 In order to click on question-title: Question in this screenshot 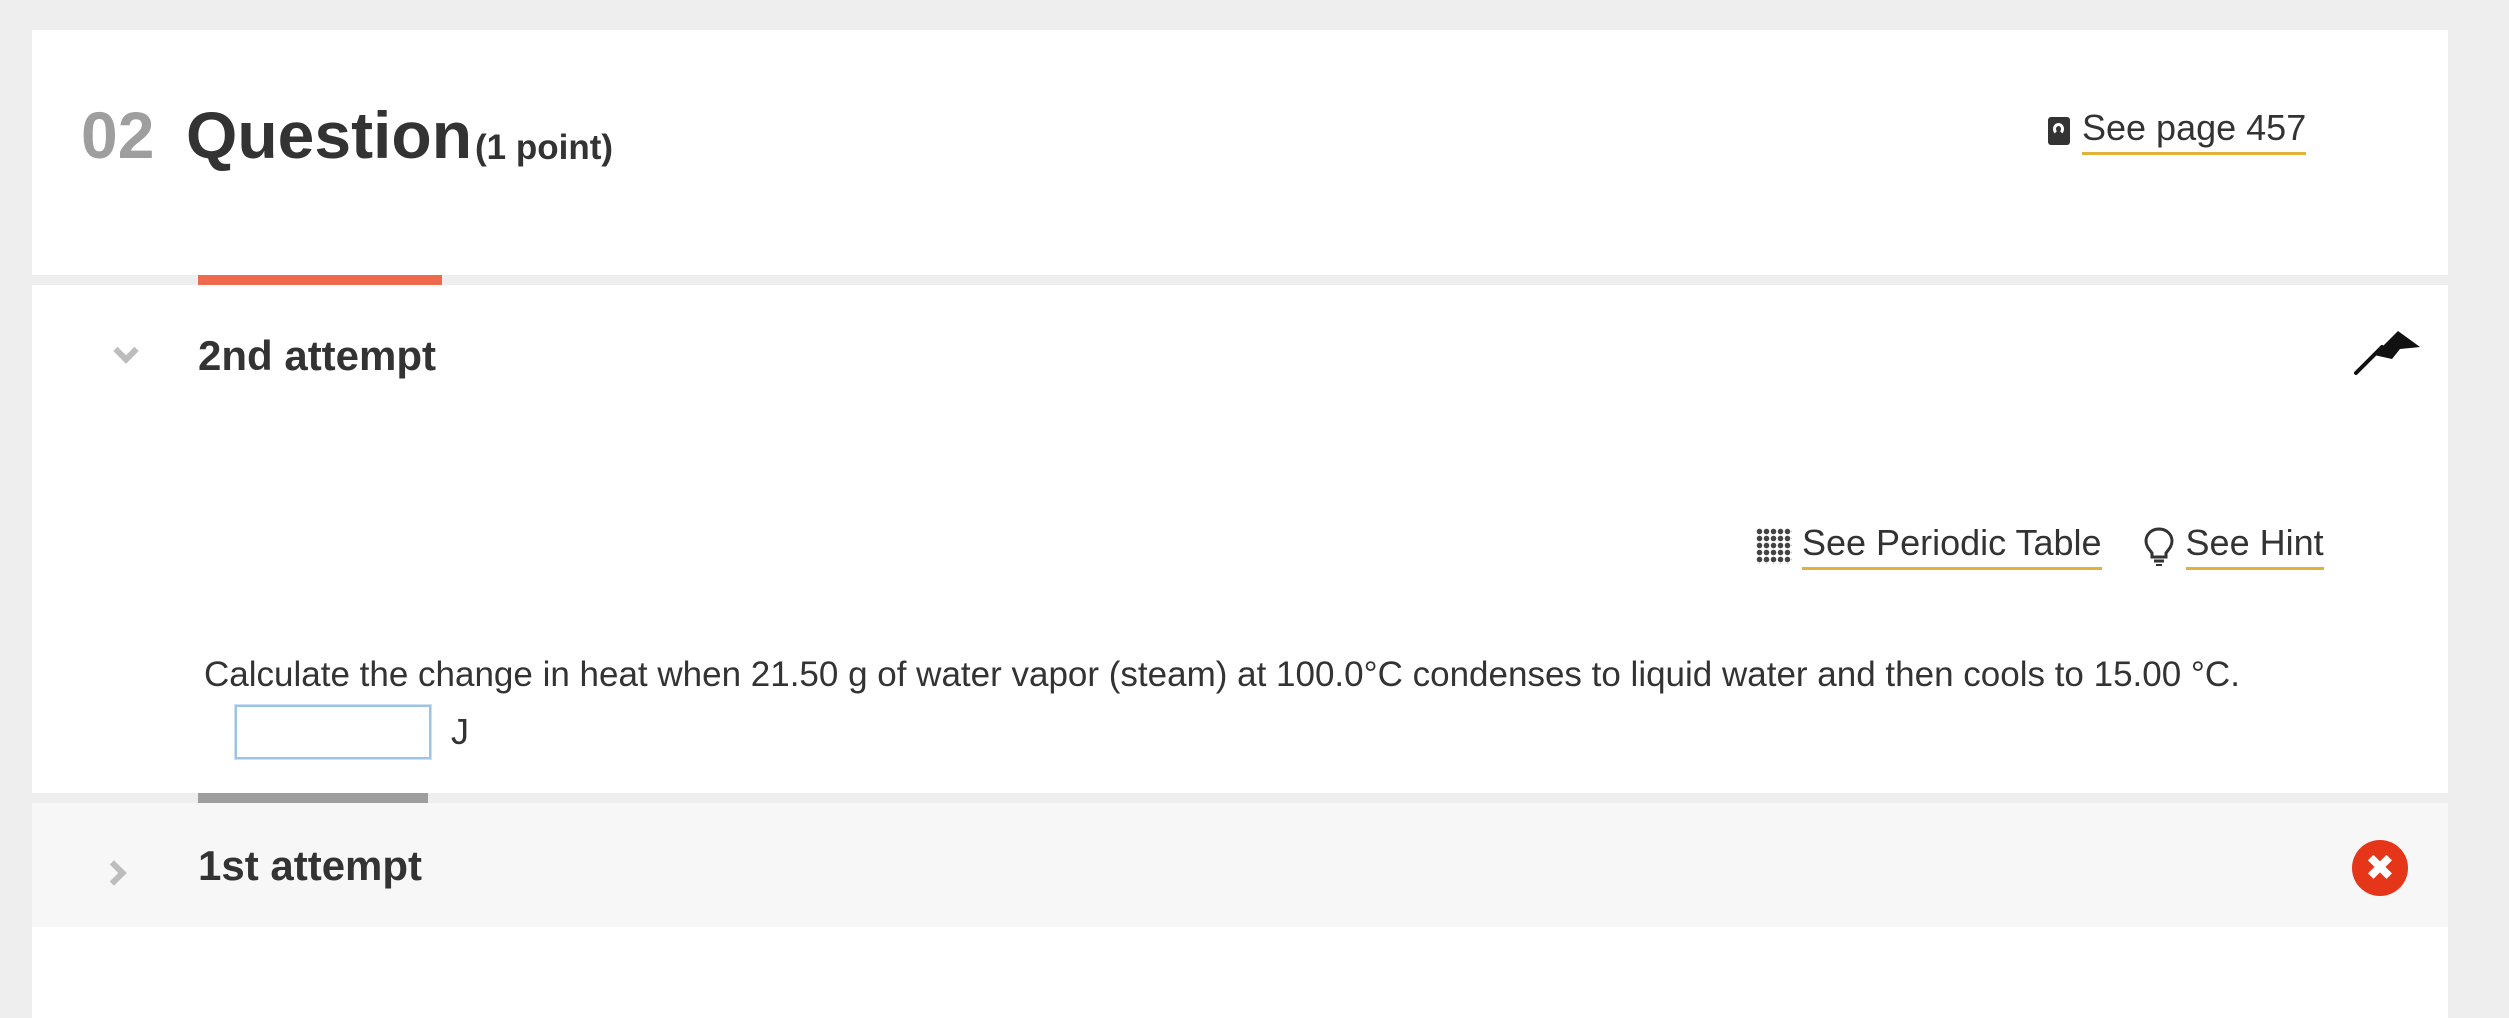, I will do `click(329, 135)`.